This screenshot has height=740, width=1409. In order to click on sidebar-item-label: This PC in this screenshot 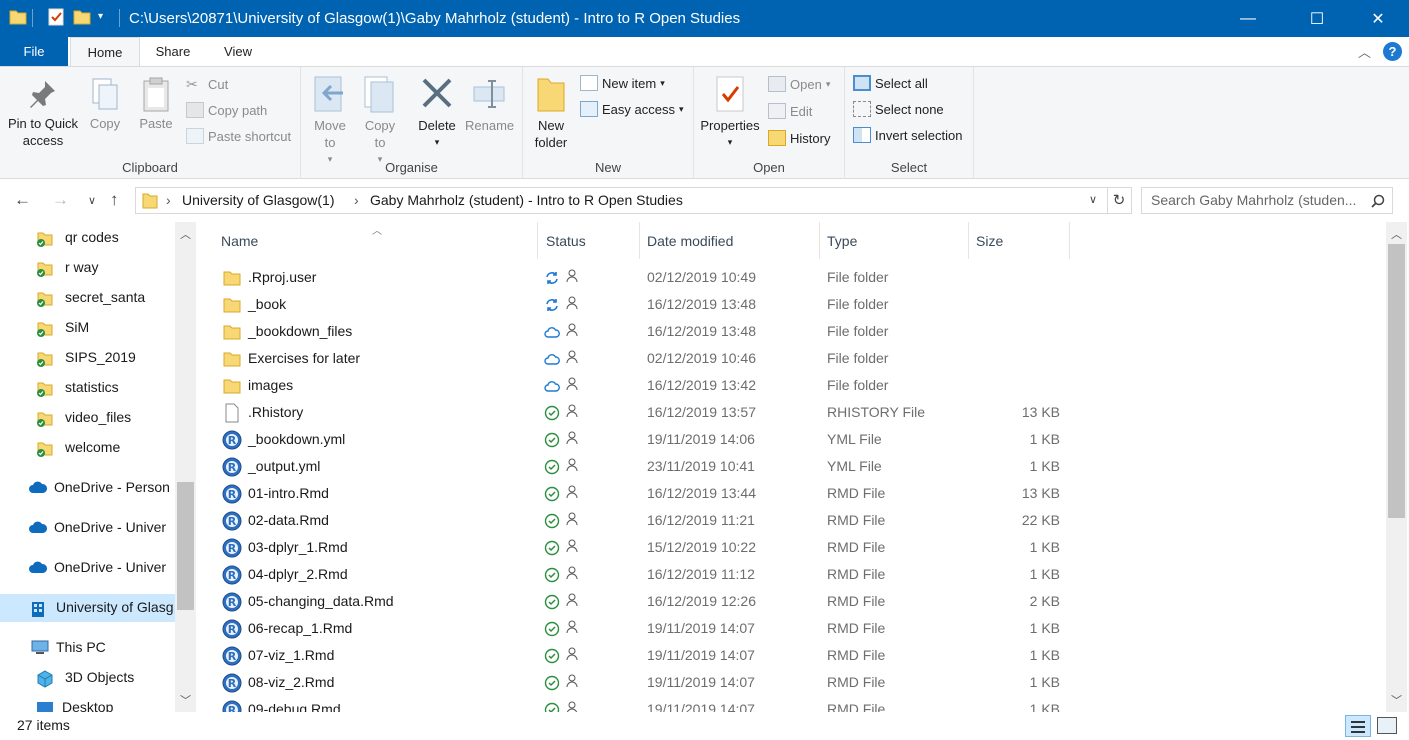, I will do `click(81, 647)`.